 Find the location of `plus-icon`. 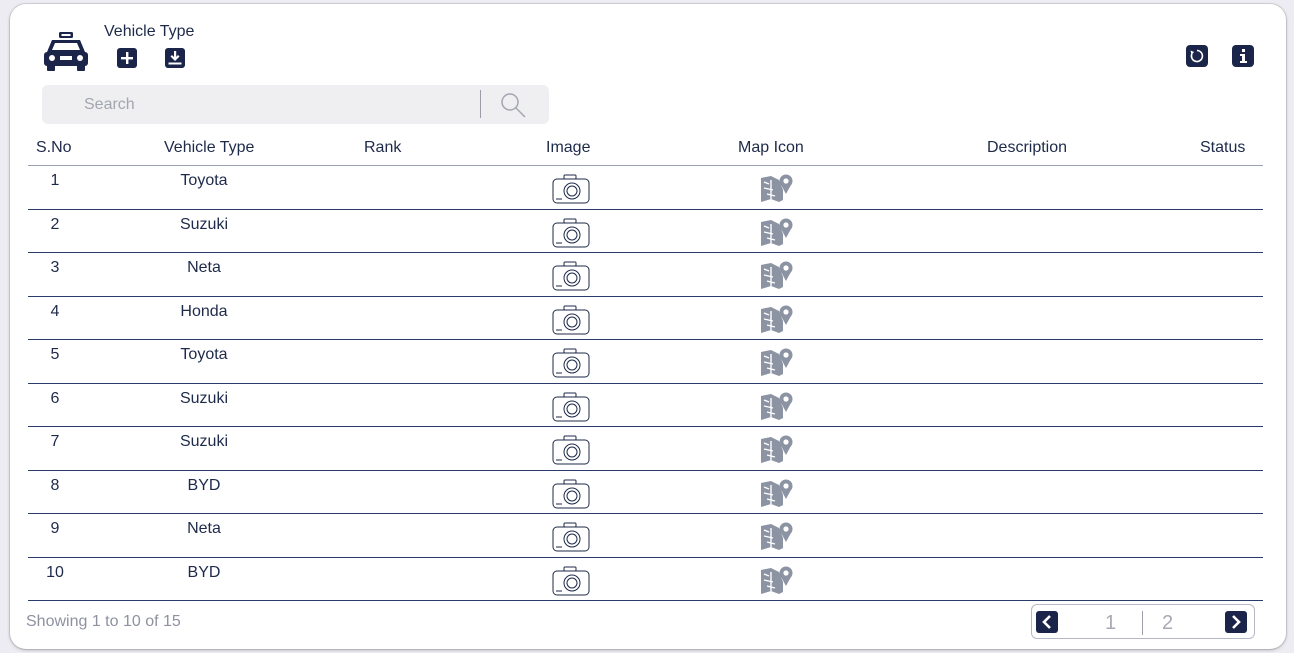

plus-icon is located at coordinates (127, 58).